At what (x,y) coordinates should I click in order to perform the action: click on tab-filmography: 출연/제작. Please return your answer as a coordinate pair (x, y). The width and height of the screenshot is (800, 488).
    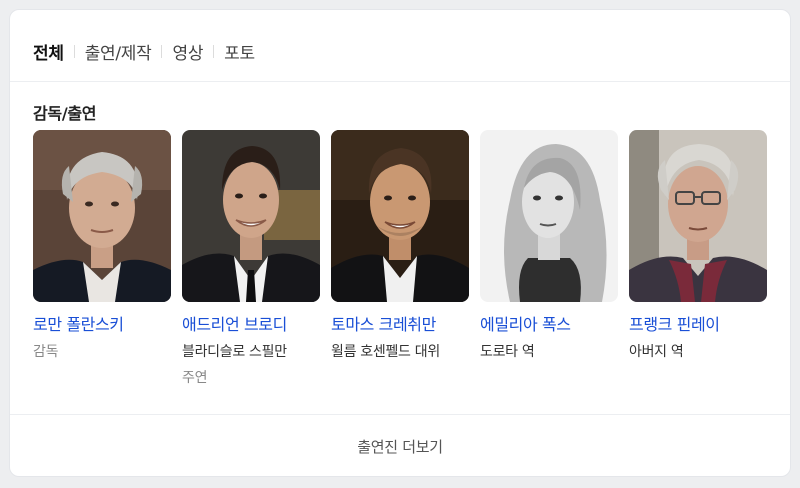
    Looking at the image, I should click on (118, 51).